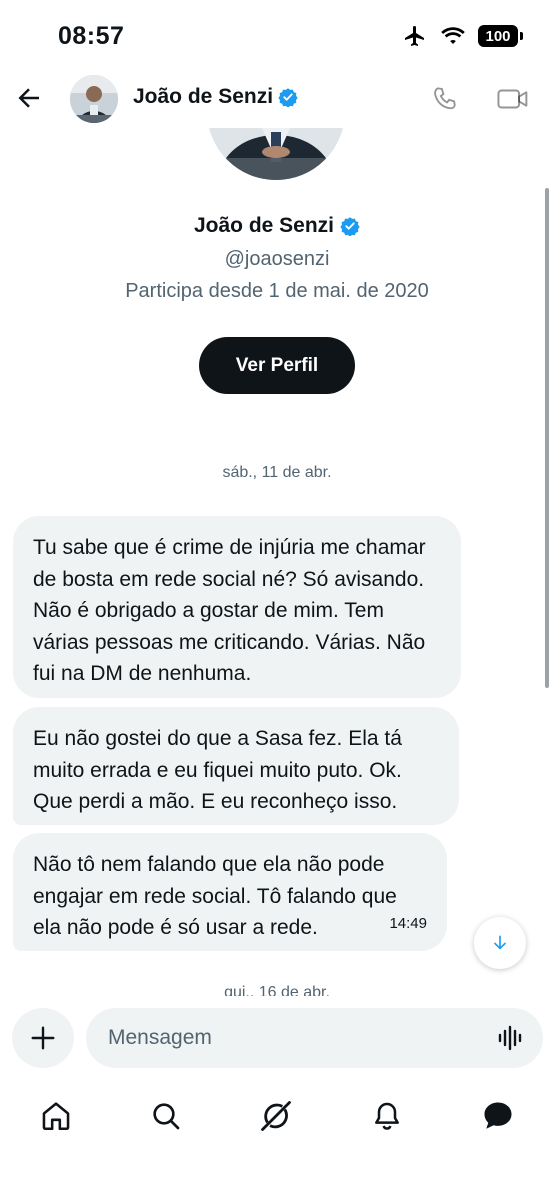 Image resolution: width=554 pixels, height=1199 pixels. I want to click on profile-name-row: João de Senzi, so click(277, 226).